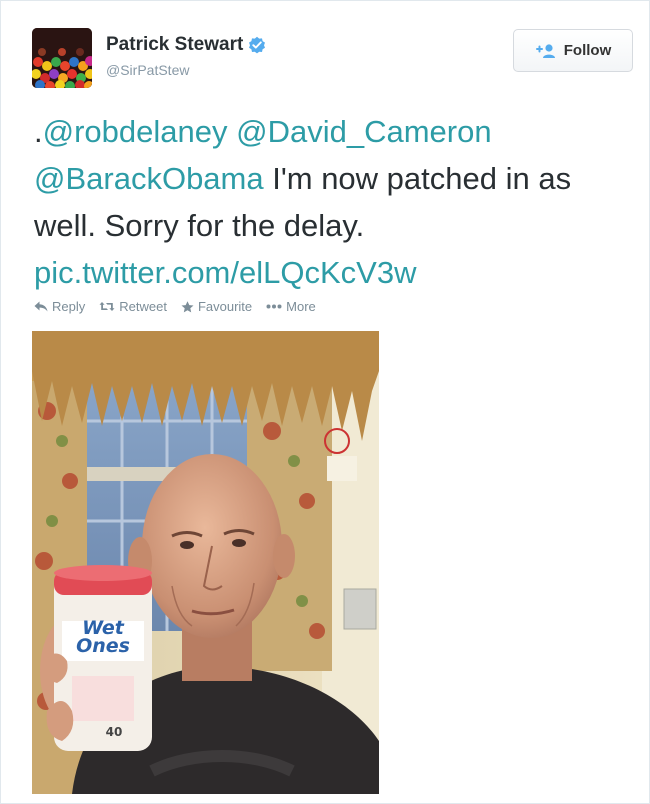 Image resolution: width=650 pixels, height=804 pixels. I want to click on user-handle: @SirPatStew, so click(147, 70).